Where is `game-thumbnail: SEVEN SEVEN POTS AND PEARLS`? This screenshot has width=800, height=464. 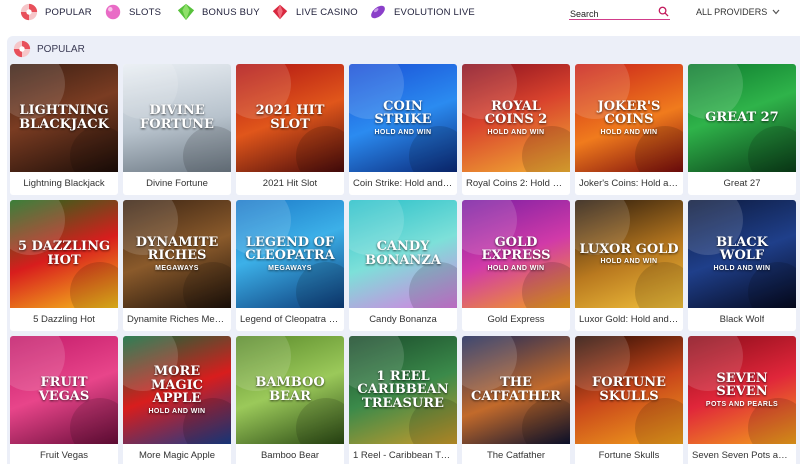 game-thumbnail: SEVEN SEVEN POTS AND PEARLS is located at coordinates (742, 390).